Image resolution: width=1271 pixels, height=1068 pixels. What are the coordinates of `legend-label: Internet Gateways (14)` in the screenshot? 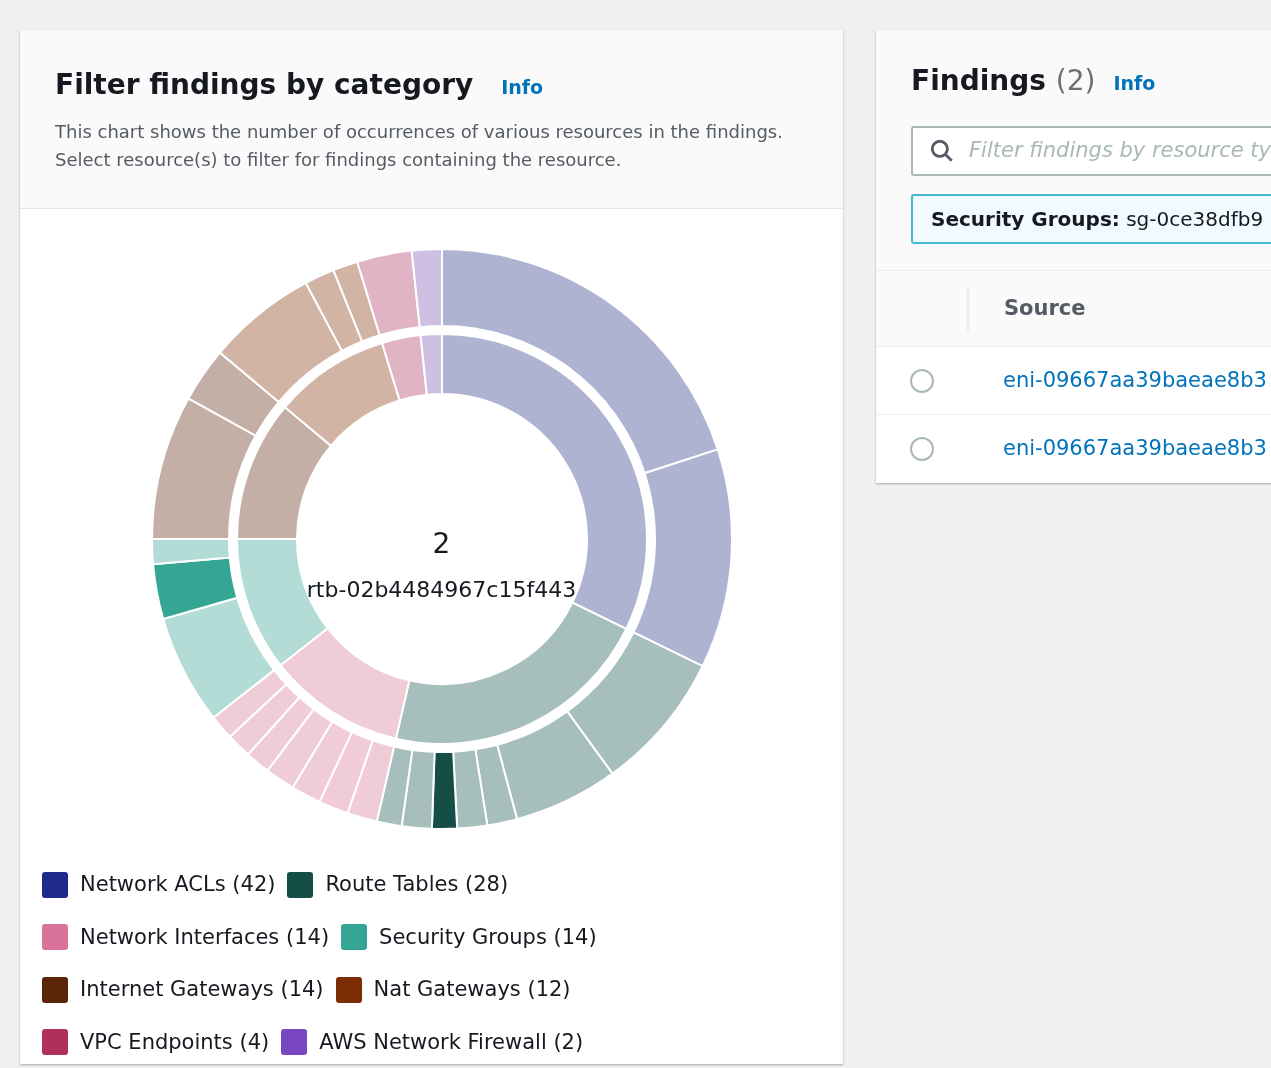 It's located at (202, 990).